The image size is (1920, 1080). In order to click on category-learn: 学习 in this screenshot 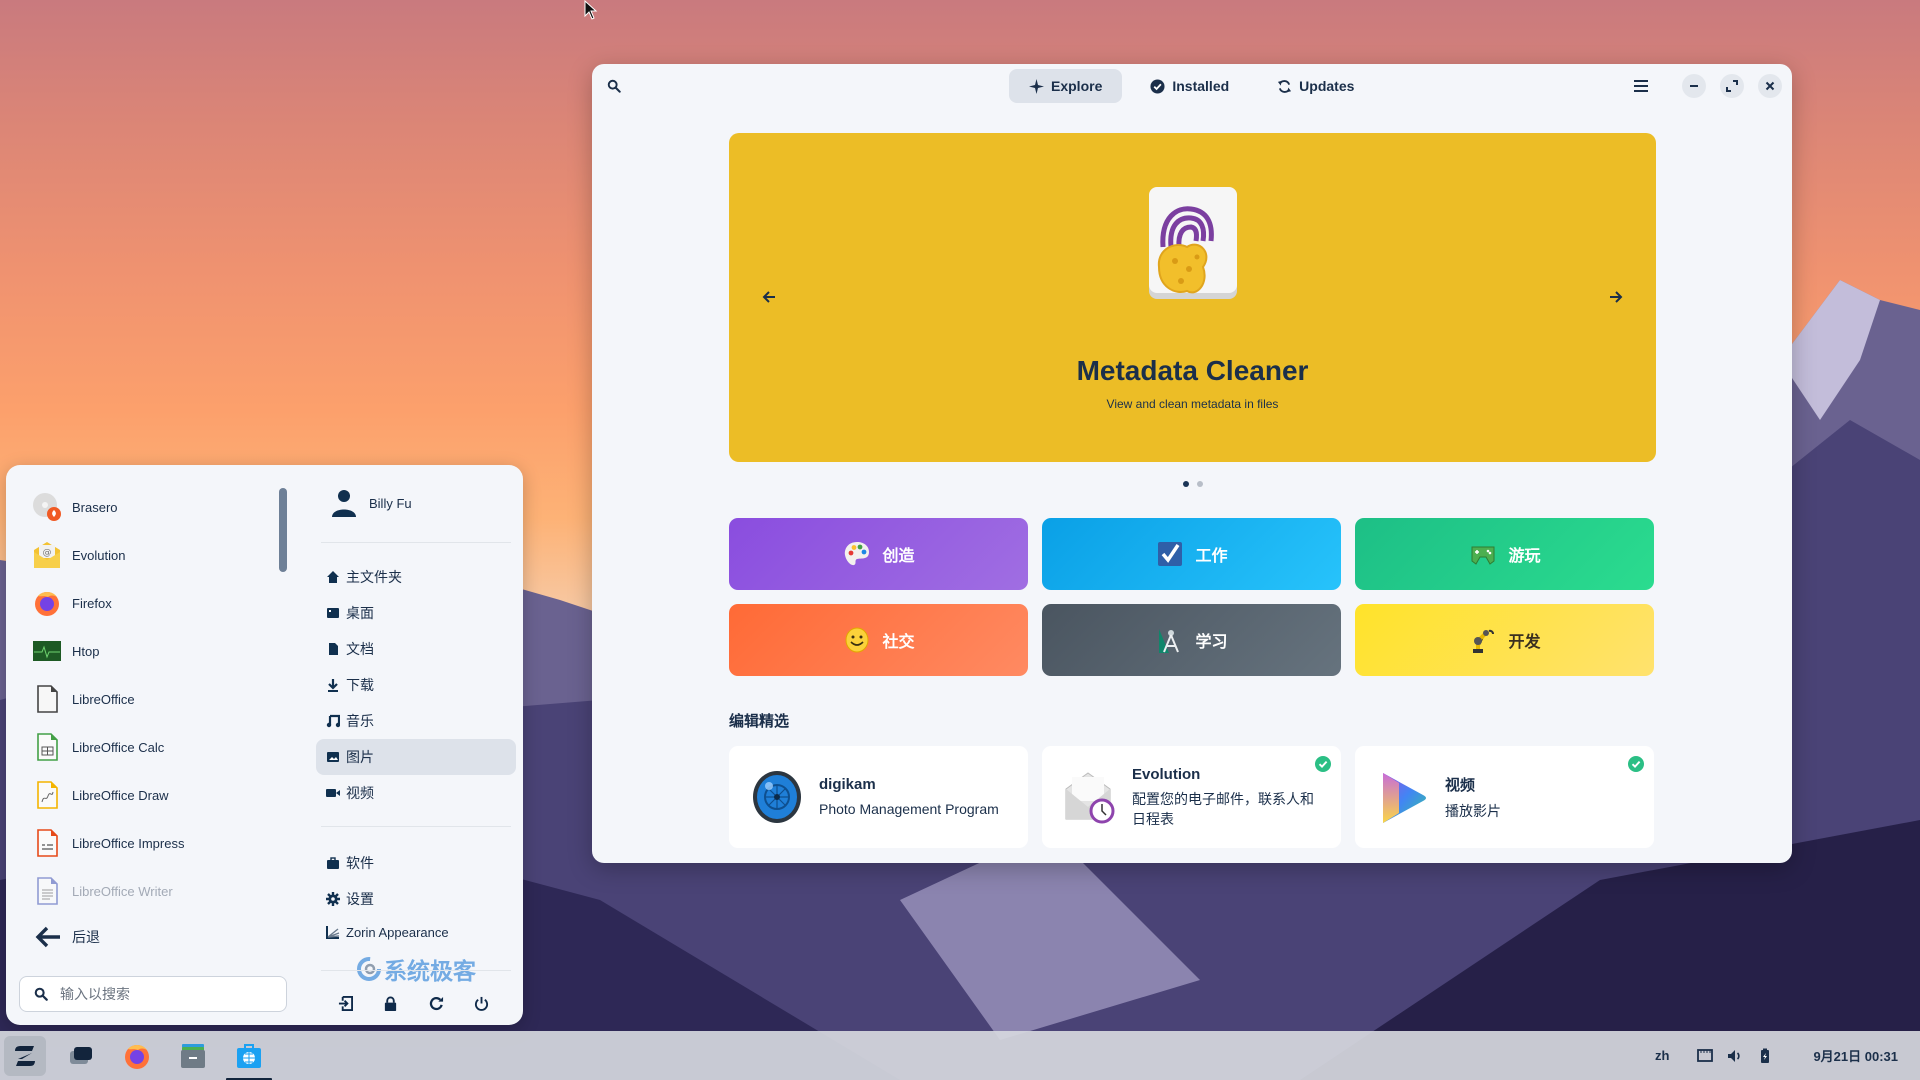, I will do `click(1191, 640)`.